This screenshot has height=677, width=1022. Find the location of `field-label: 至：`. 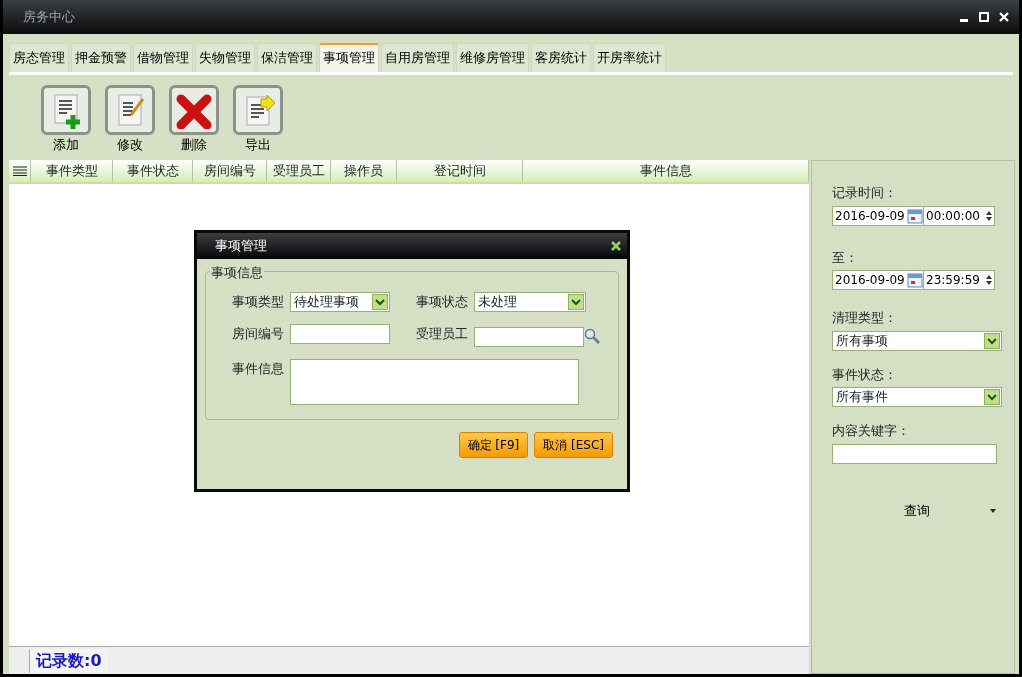

field-label: 至： is located at coordinates (845, 257).